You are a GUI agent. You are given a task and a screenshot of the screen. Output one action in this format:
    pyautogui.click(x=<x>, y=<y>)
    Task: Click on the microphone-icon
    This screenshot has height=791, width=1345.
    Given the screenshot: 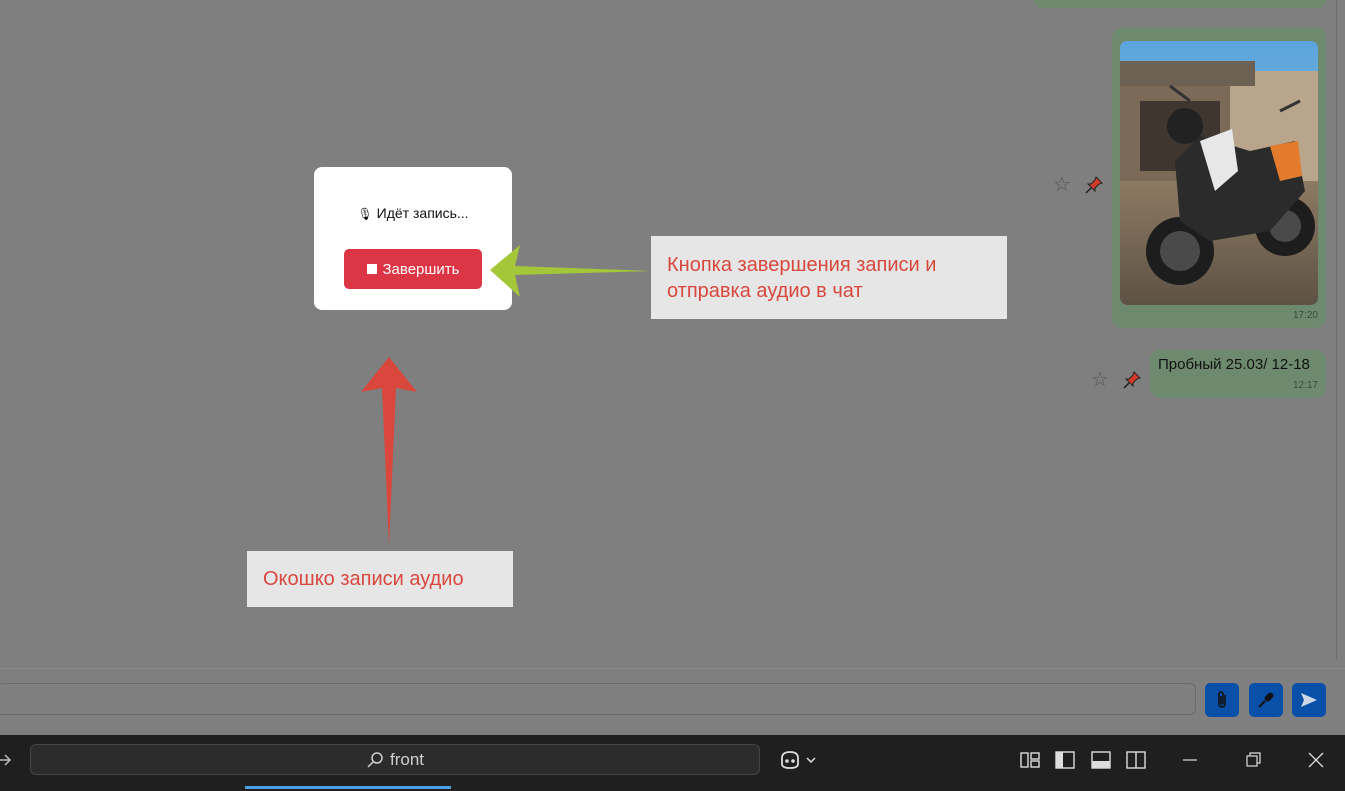 What is the action you would take?
    pyautogui.click(x=1266, y=700)
    